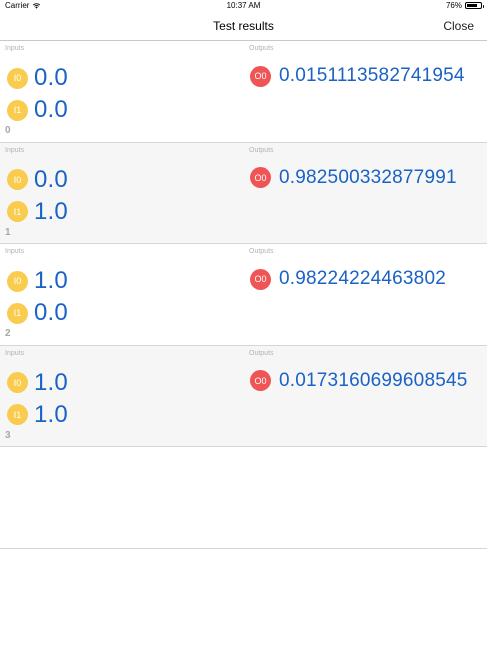  I want to click on close-button: Close, so click(458, 26).